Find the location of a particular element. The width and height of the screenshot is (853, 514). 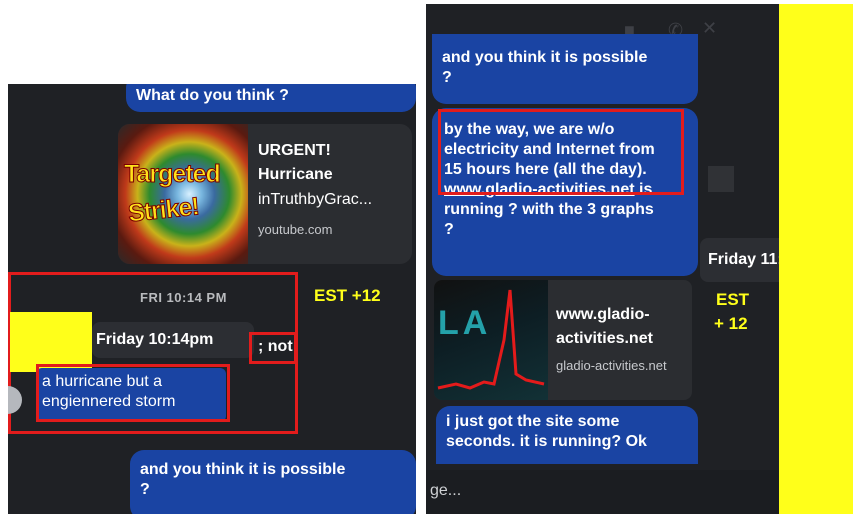

thumbnail-graph is located at coordinates (491, 339).